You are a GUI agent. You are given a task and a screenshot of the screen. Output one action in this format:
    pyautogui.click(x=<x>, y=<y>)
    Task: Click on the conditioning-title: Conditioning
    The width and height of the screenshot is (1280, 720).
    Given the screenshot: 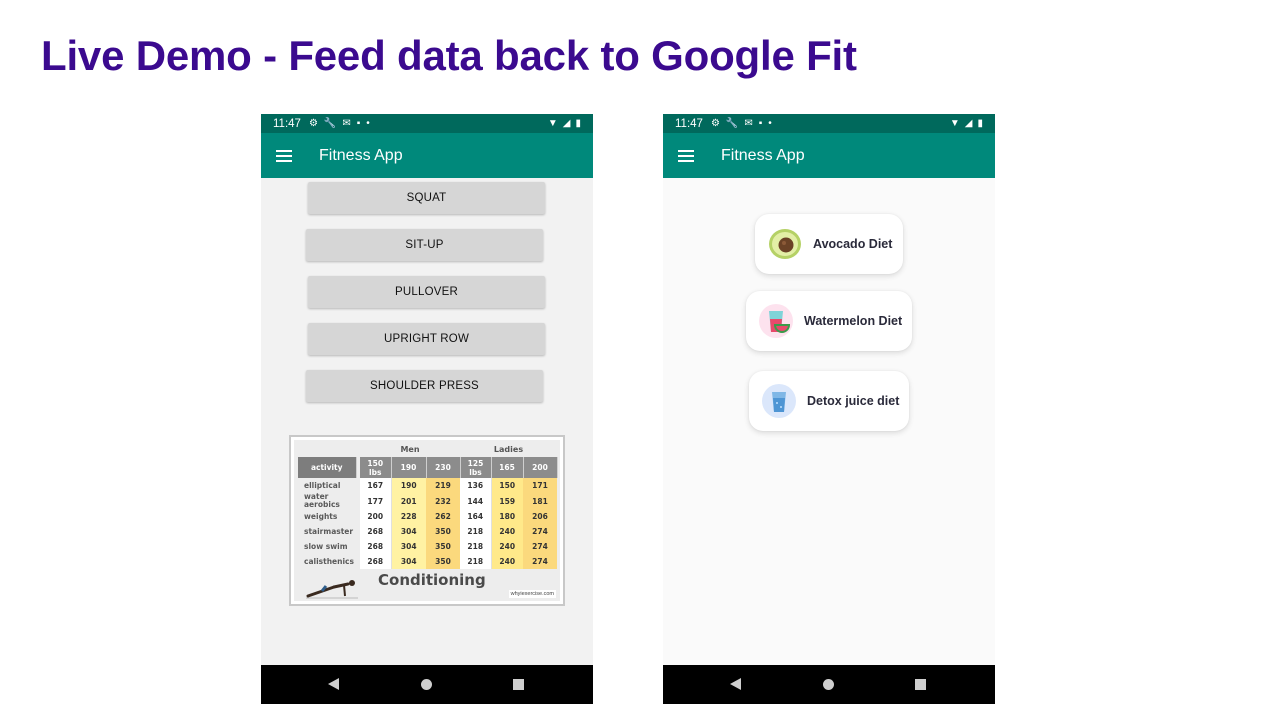 What is the action you would take?
    pyautogui.click(x=432, y=580)
    